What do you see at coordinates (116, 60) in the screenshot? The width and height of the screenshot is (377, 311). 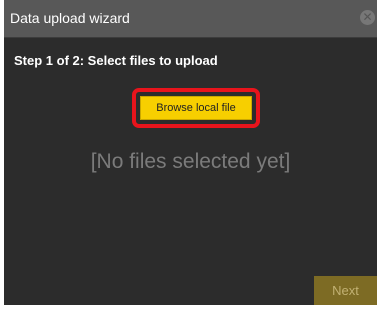 I see `step-heading: Step 1 of 2: Select files to upload` at bounding box center [116, 60].